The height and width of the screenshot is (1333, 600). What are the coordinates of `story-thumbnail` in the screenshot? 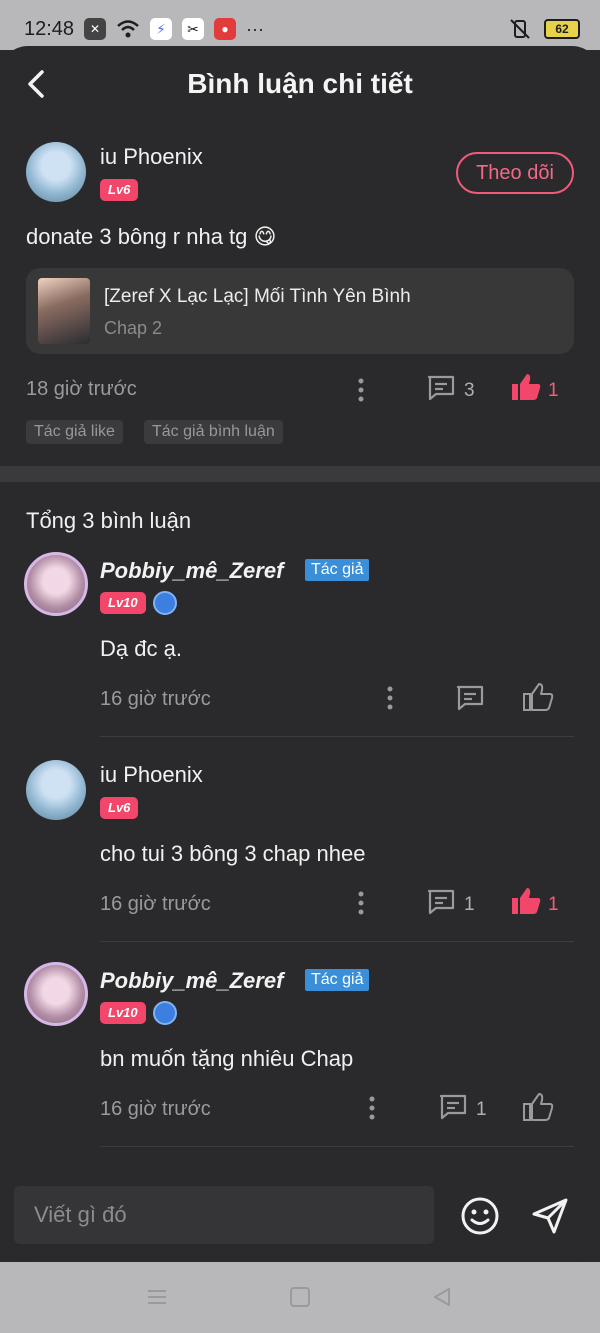 It's located at (64, 311).